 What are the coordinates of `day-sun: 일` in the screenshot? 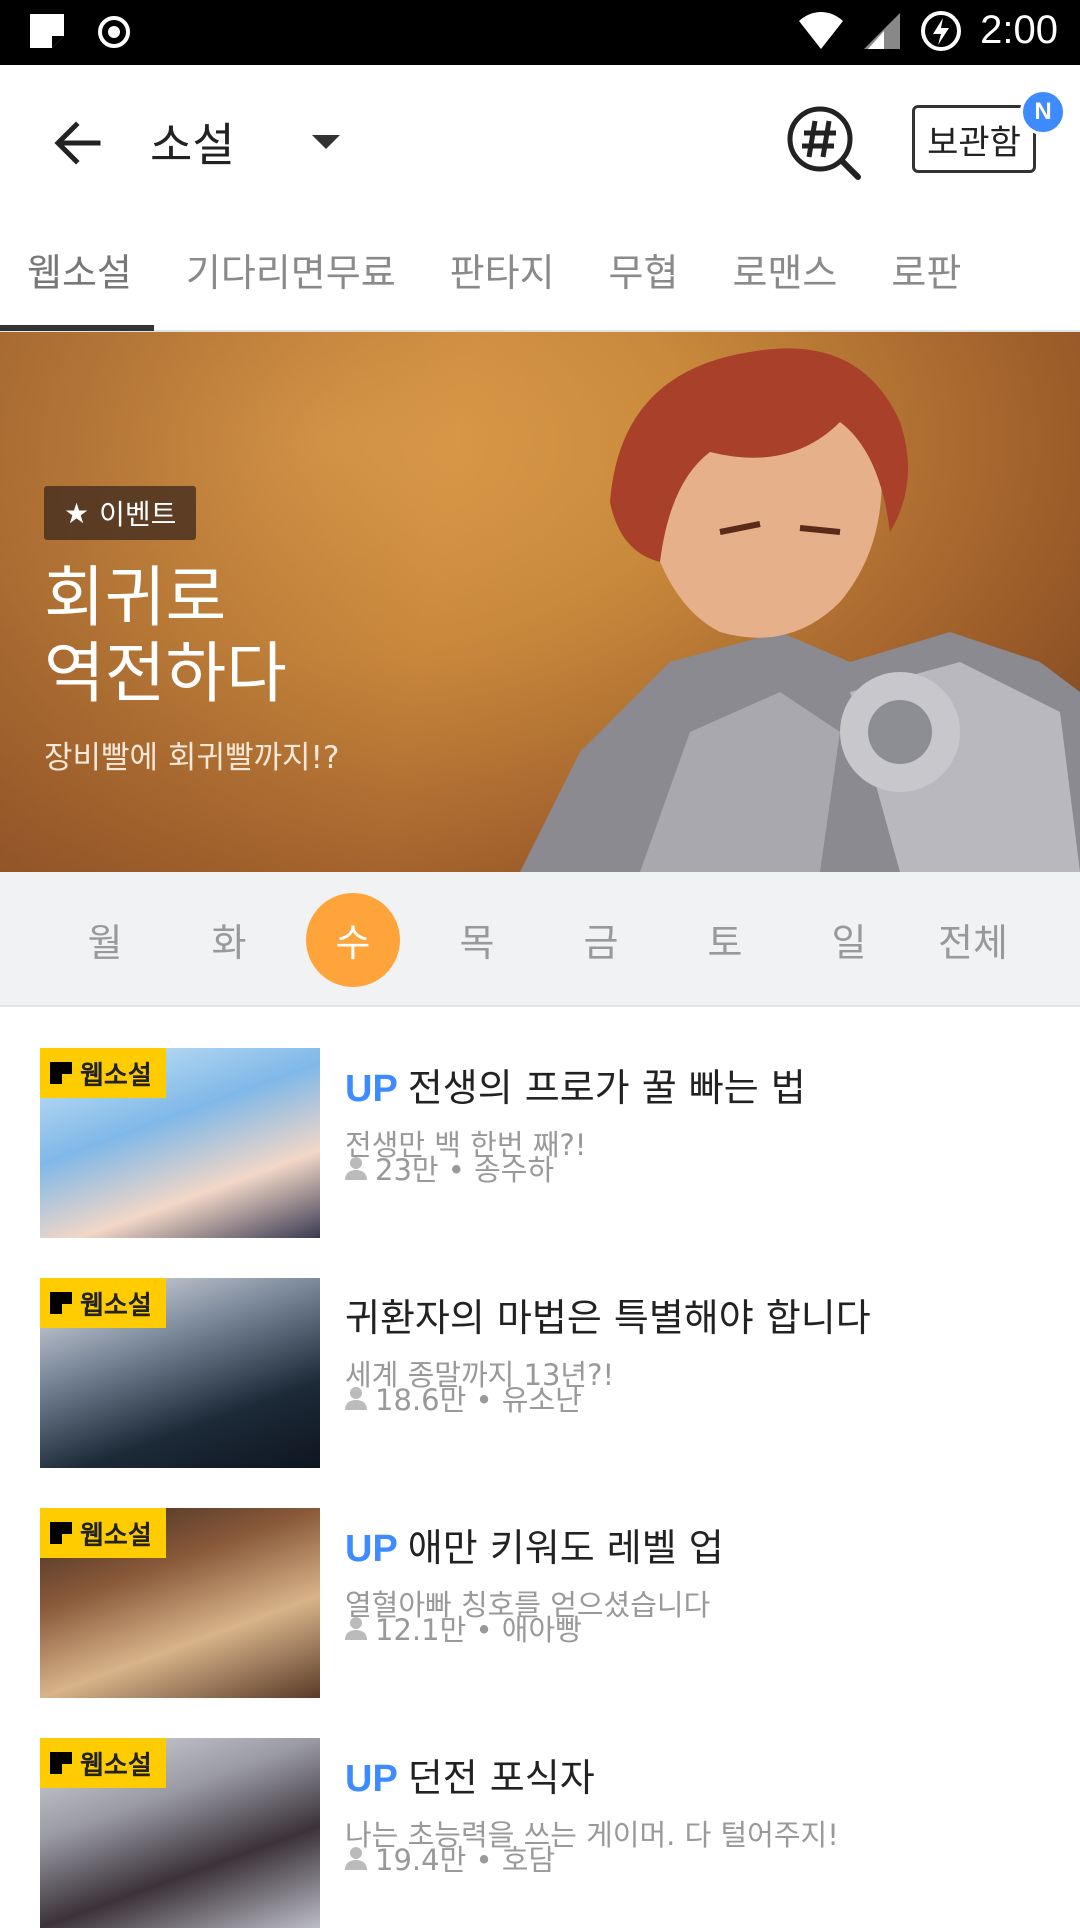 It's located at (849, 939).